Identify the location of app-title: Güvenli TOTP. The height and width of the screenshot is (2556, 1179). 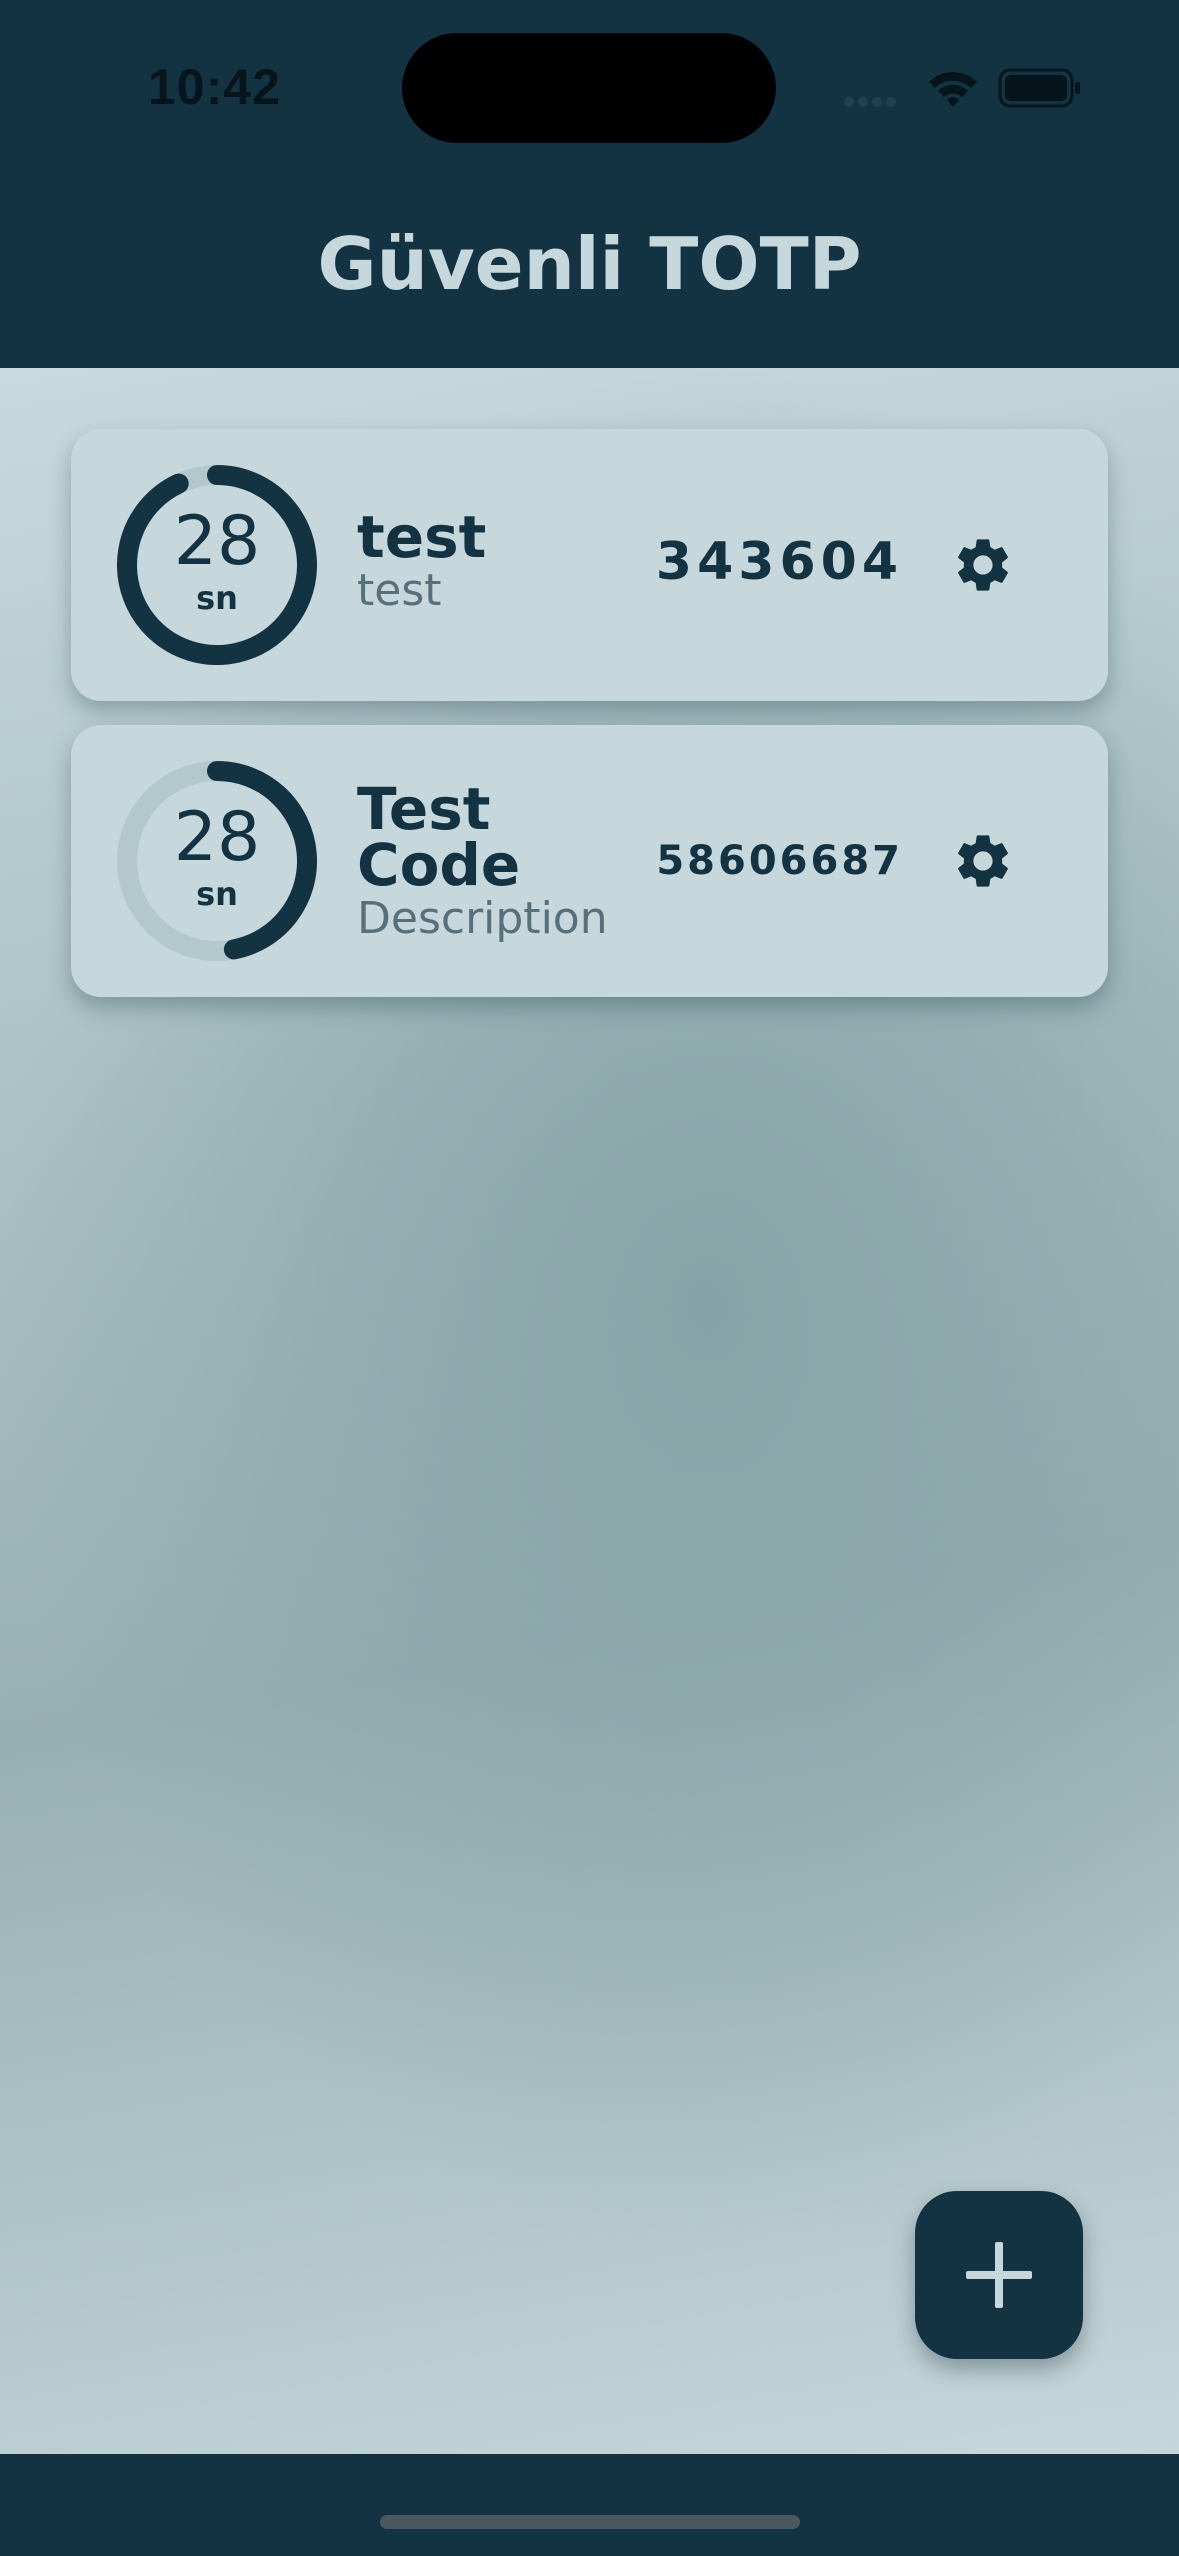
(589, 264).